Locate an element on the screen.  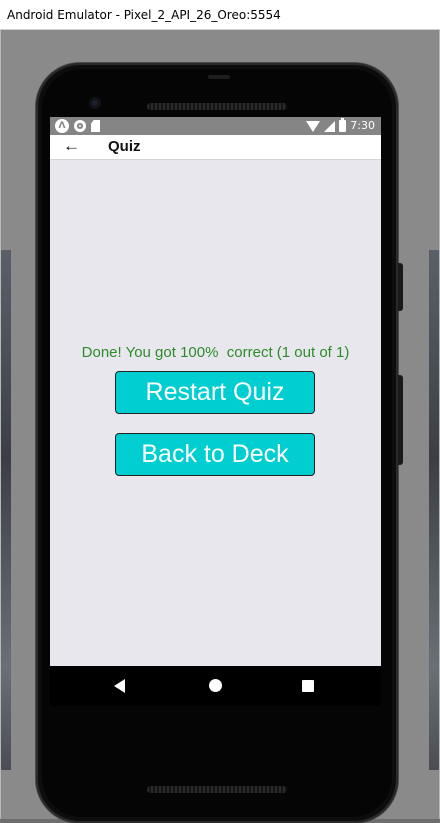
power-button is located at coordinates (400, 420).